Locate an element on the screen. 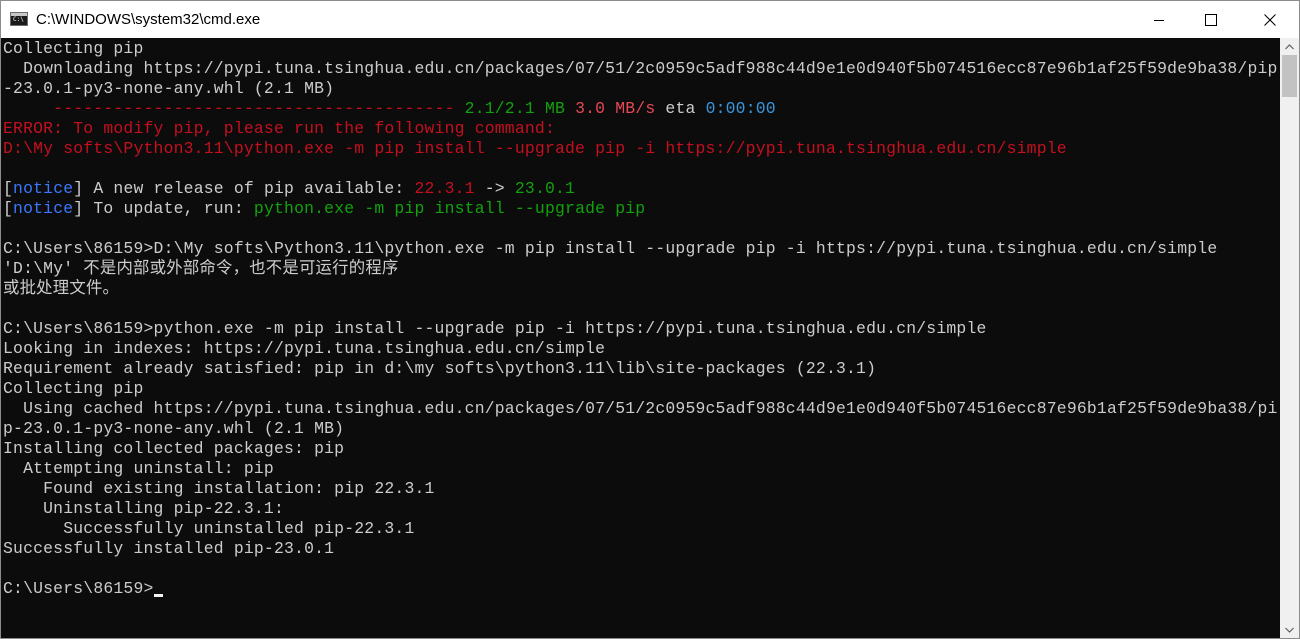 This screenshot has width=1300, height=639. console-text: Successfully installed pip-23.0.1 is located at coordinates (169, 548).